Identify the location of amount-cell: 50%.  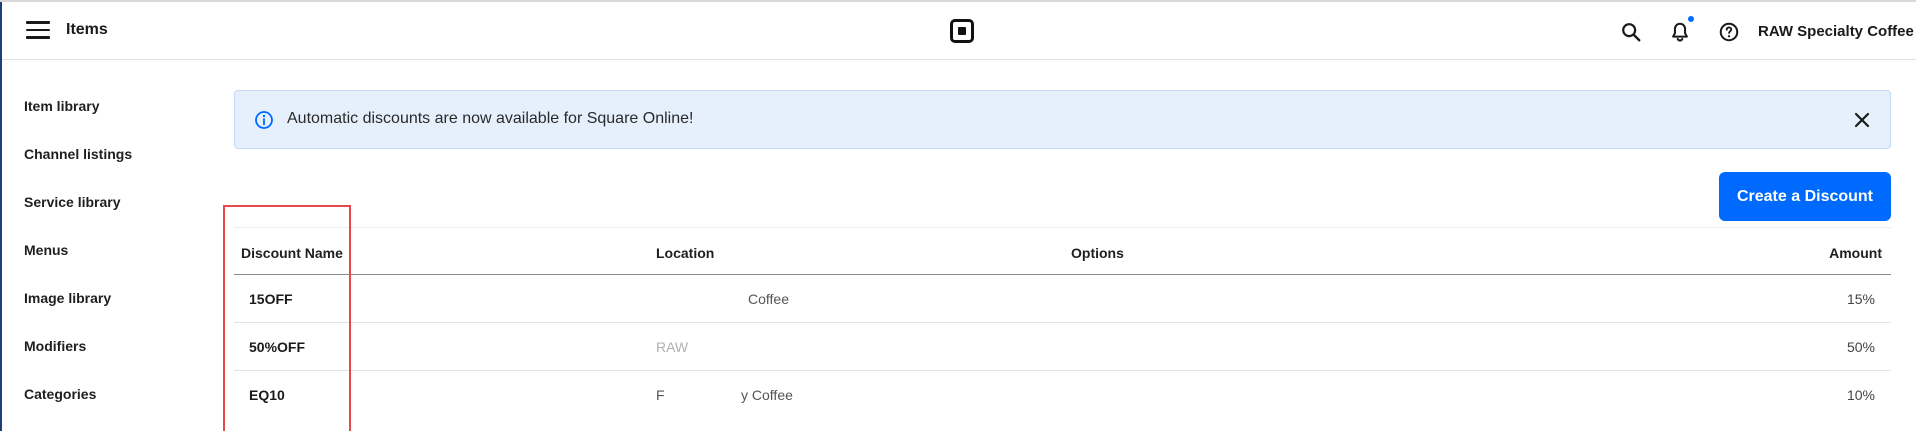
(1860, 347).